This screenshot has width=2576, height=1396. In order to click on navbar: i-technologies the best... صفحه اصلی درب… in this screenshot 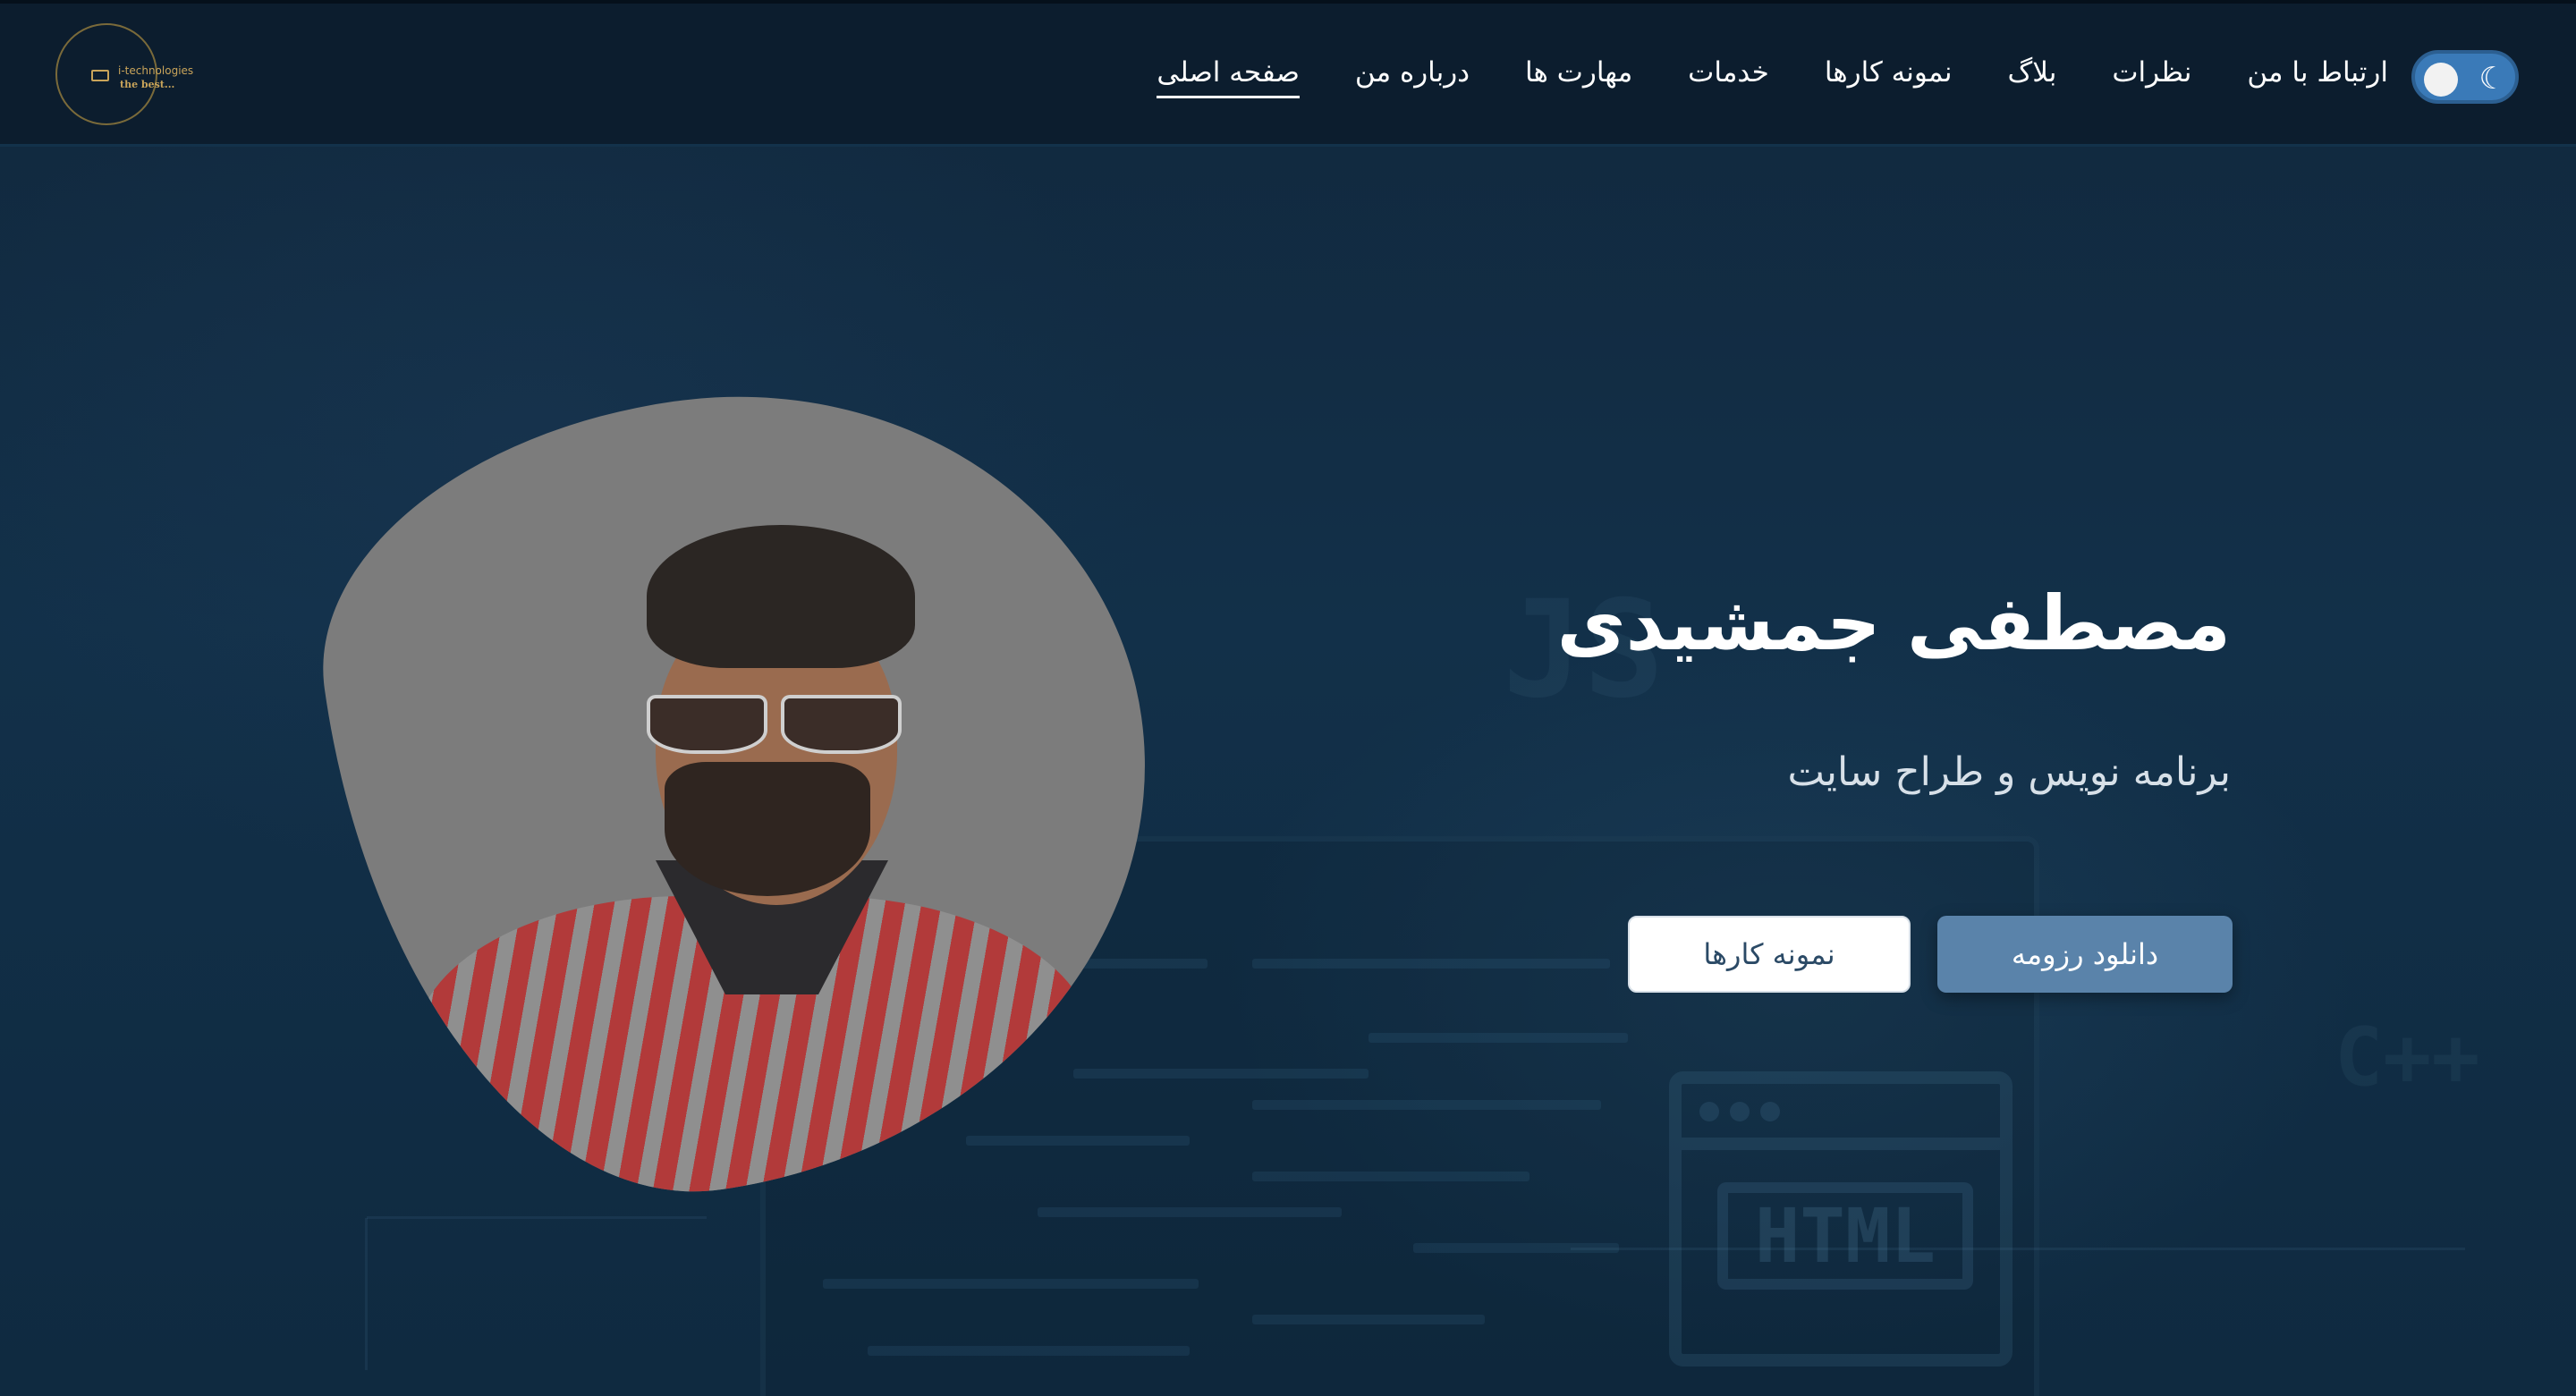, I will do `click(1288, 76)`.